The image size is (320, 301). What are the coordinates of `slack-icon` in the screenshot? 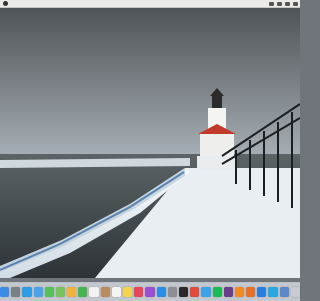 It's located at (228, 292).